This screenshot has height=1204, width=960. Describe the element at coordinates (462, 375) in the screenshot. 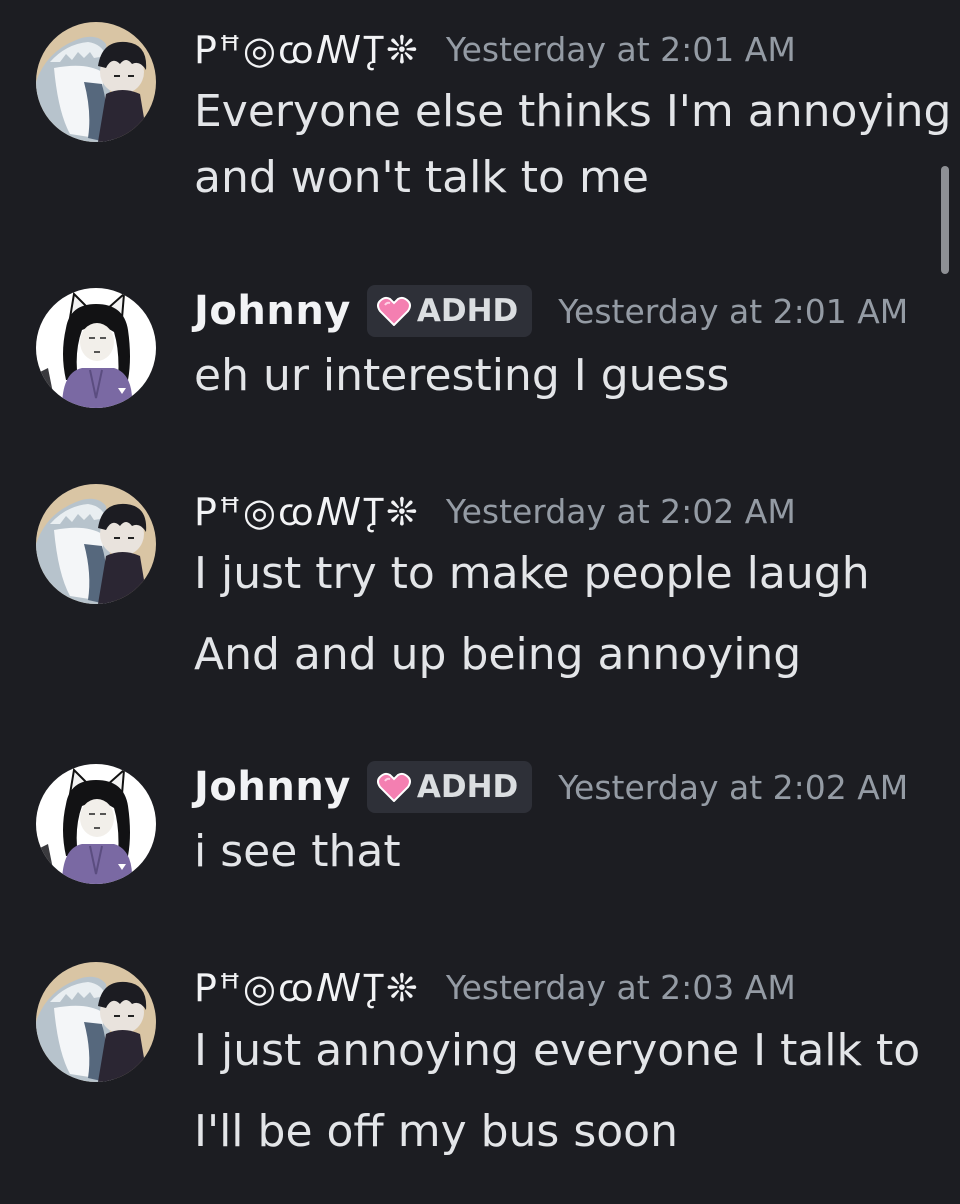

I see `message-line: eh ur interesting I guess` at that location.